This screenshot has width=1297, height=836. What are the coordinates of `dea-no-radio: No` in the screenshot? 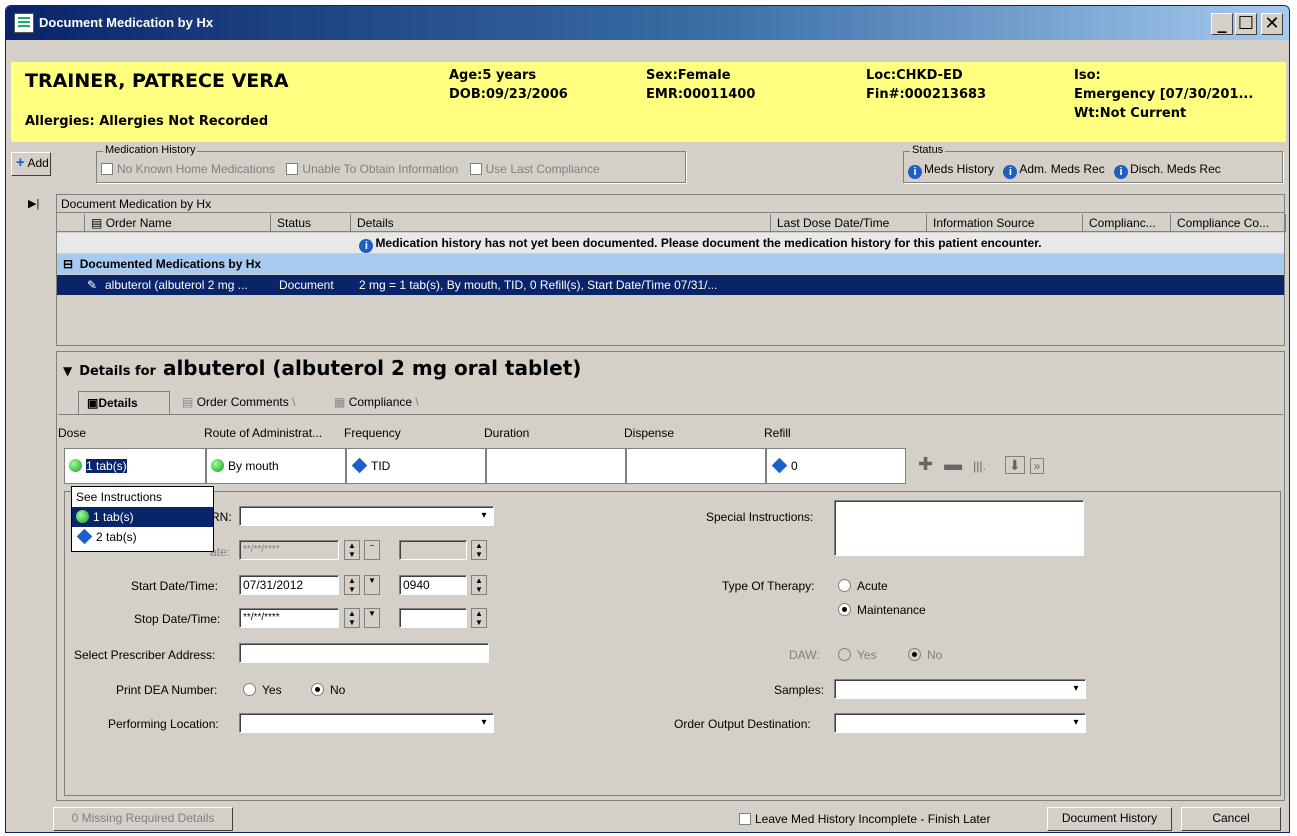 It's located at (328, 690).